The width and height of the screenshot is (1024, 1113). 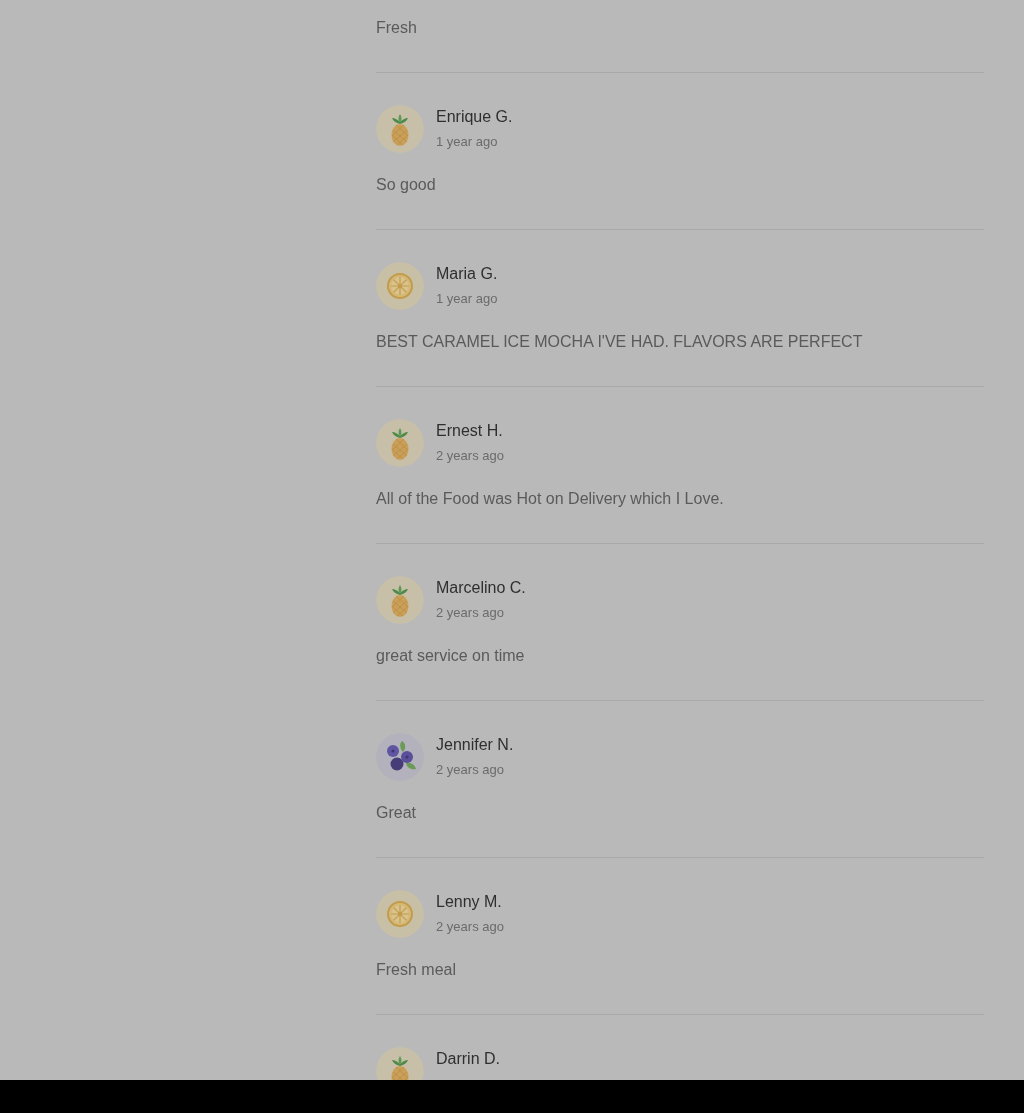 I want to click on review-text: Fresh, so click(x=396, y=28).